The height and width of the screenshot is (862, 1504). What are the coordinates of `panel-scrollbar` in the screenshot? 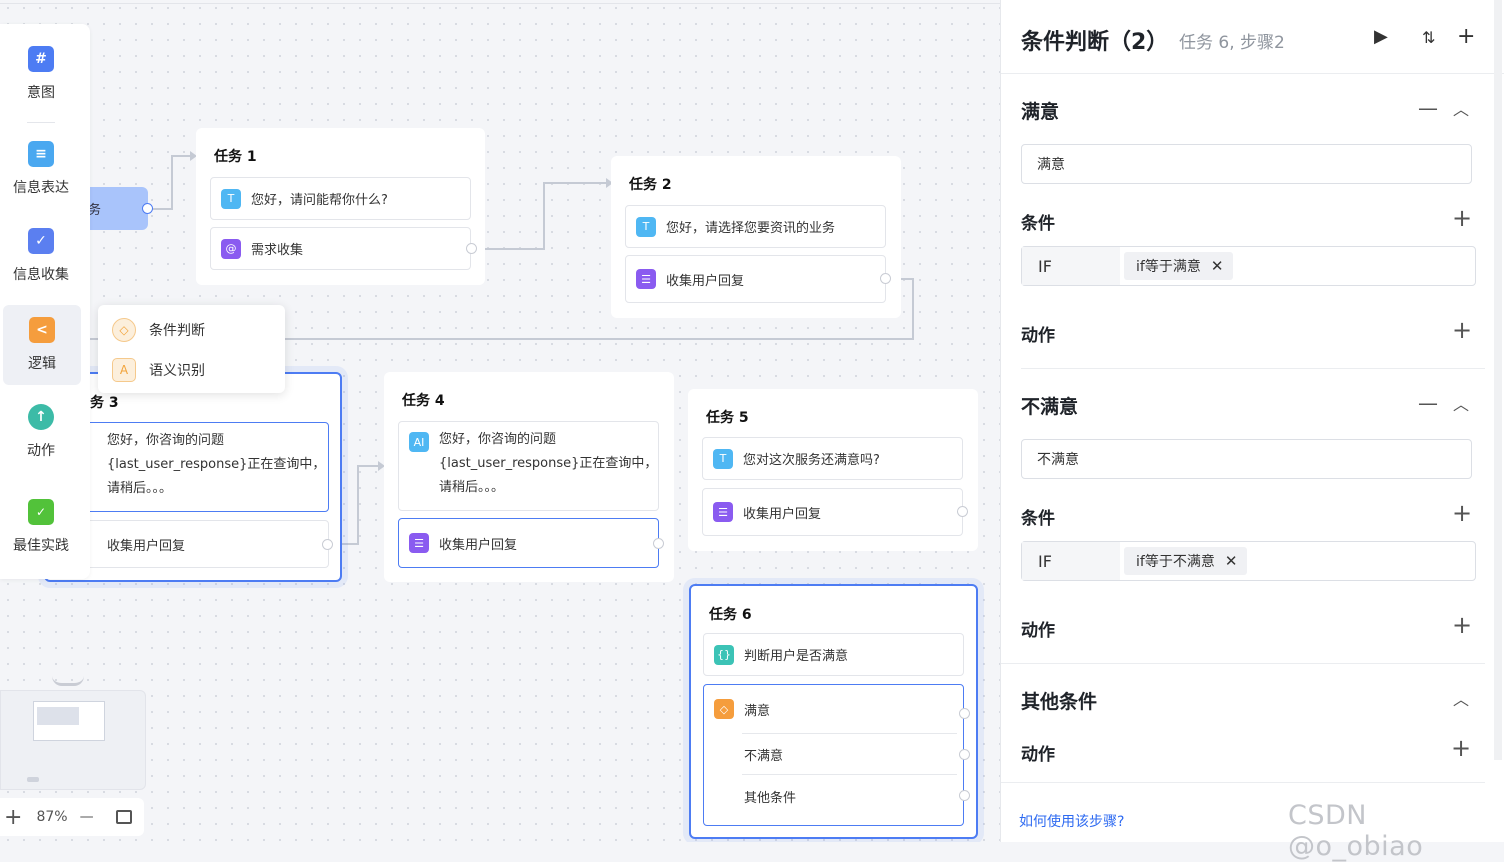 It's located at (1498, 380).